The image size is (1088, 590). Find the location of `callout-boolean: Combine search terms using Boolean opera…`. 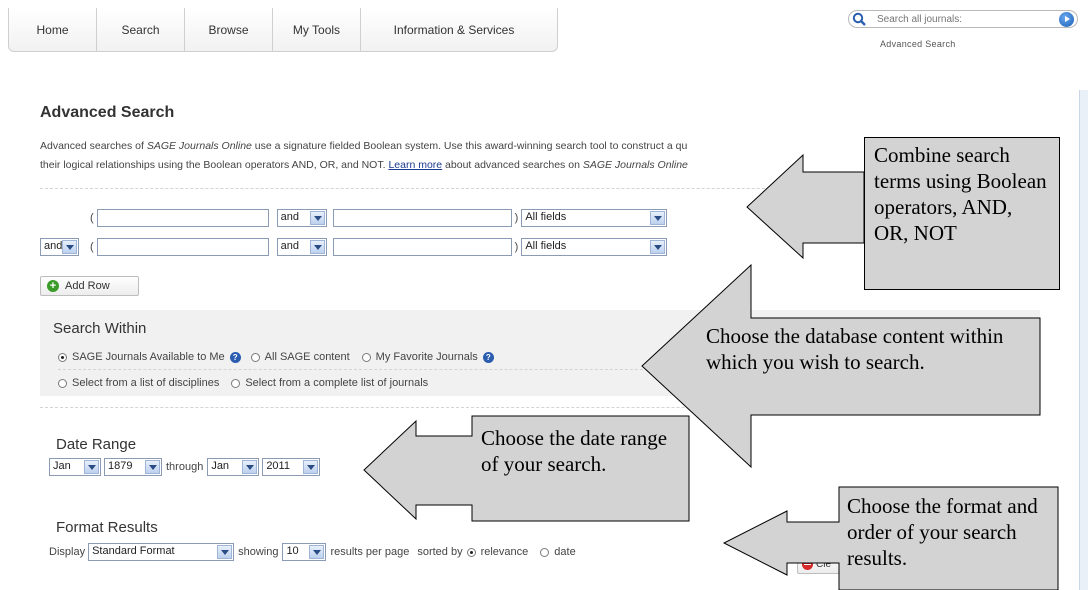

callout-boolean: Combine search terms using Boolean opera… is located at coordinates (962, 213).